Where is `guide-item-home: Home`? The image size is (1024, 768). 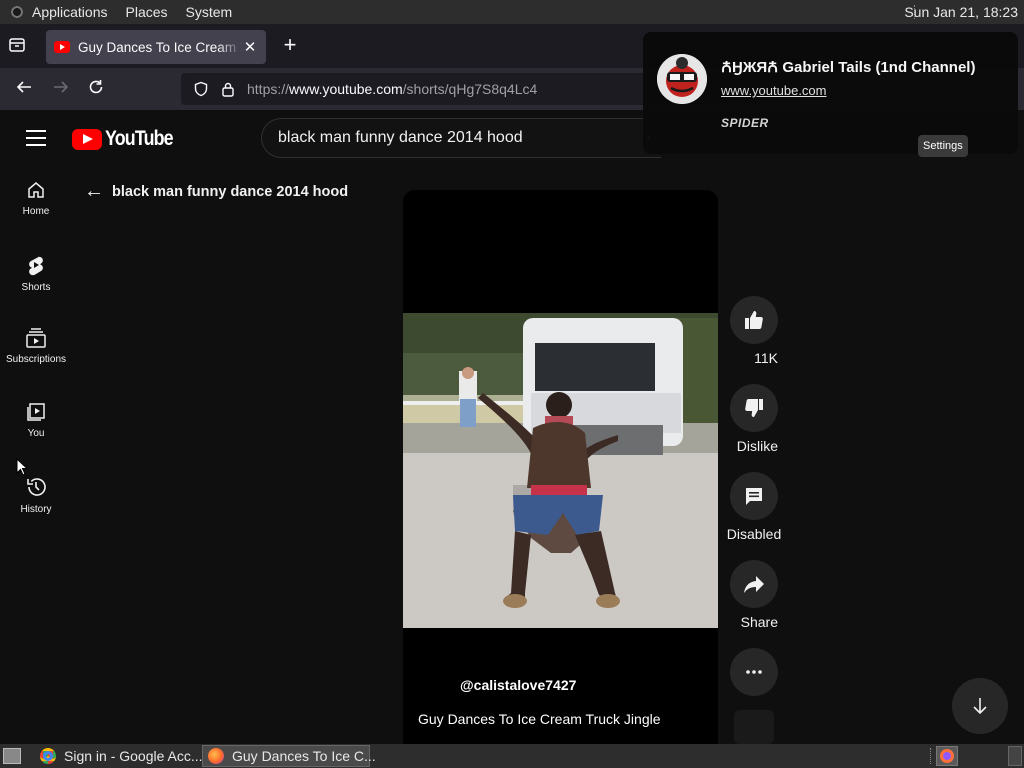 guide-item-home: Home is located at coordinates (36, 203).